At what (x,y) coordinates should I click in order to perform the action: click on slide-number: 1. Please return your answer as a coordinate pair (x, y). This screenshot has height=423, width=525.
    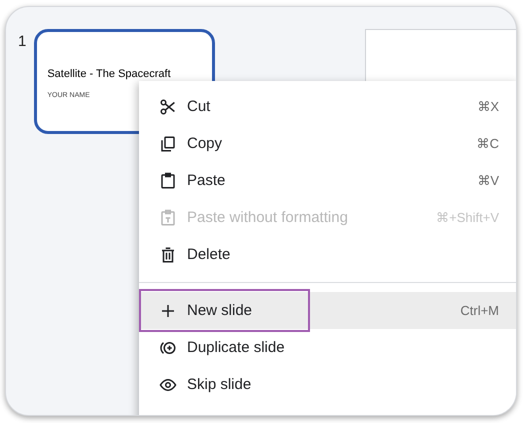
    Looking at the image, I should click on (22, 42).